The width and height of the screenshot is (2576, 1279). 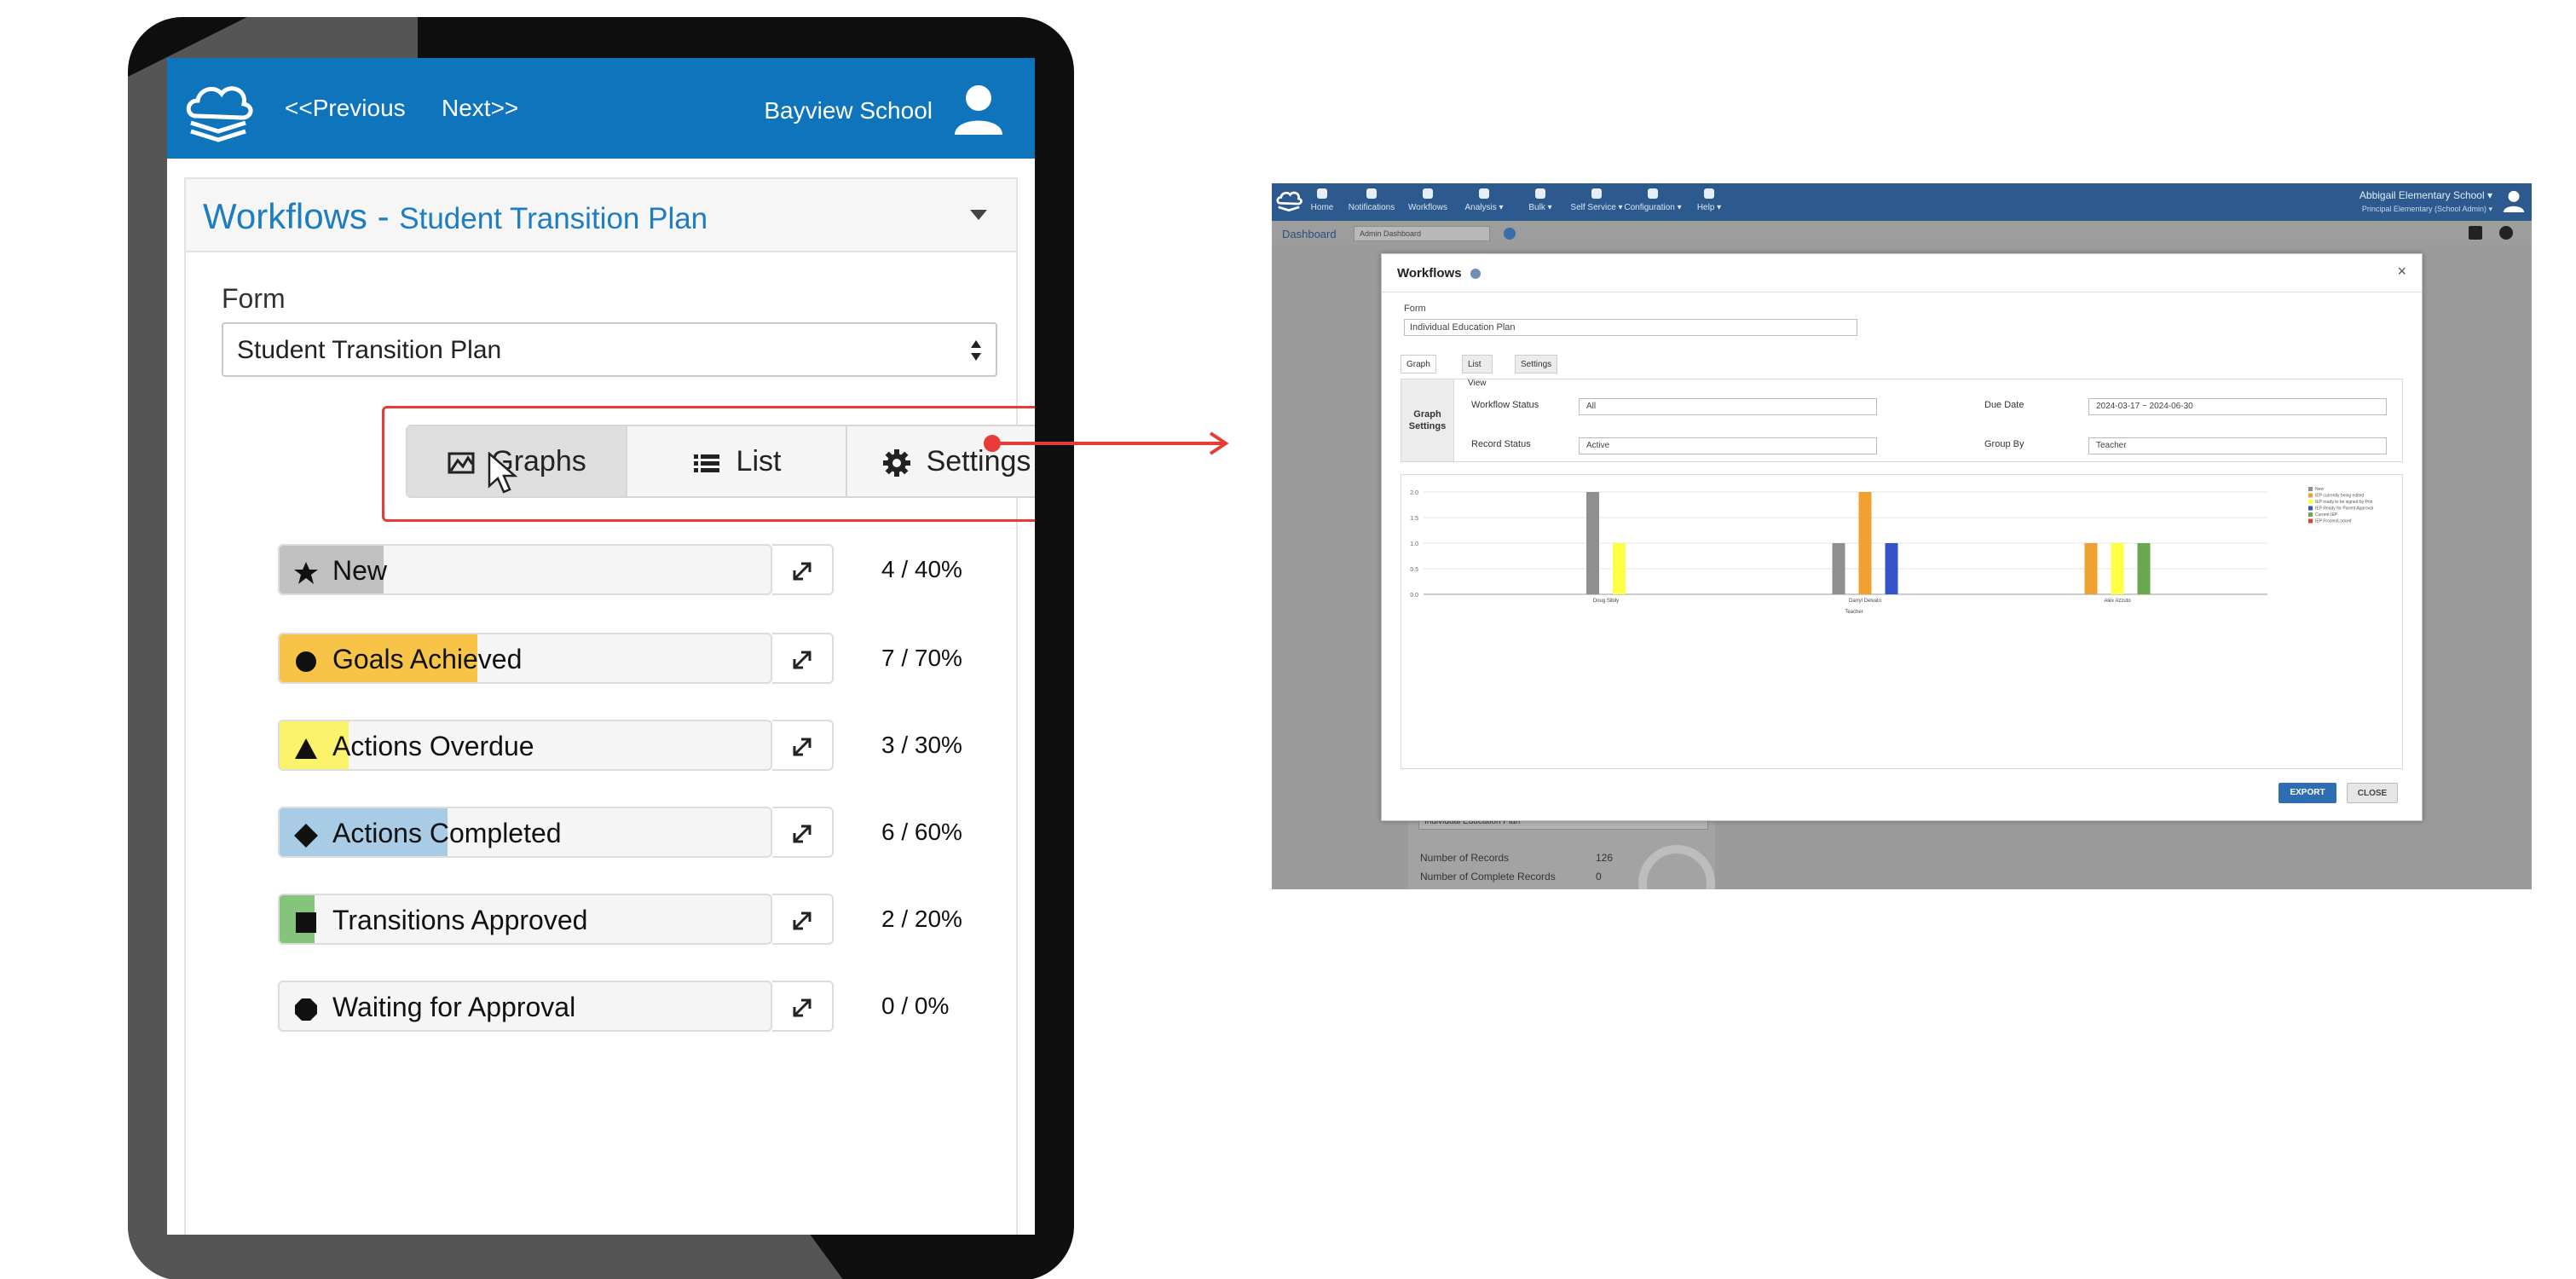 I want to click on diamond-icon, so click(x=306, y=835).